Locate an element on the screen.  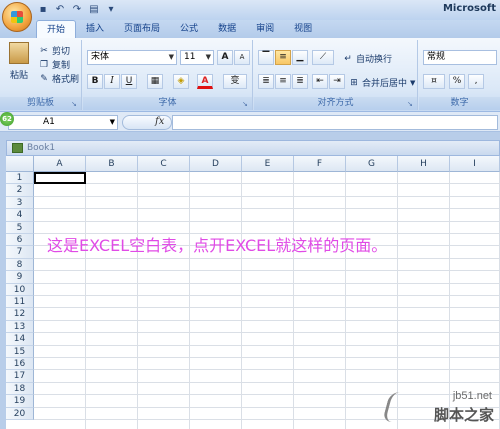
green-badge: 62 is located at coordinates (7, 119).